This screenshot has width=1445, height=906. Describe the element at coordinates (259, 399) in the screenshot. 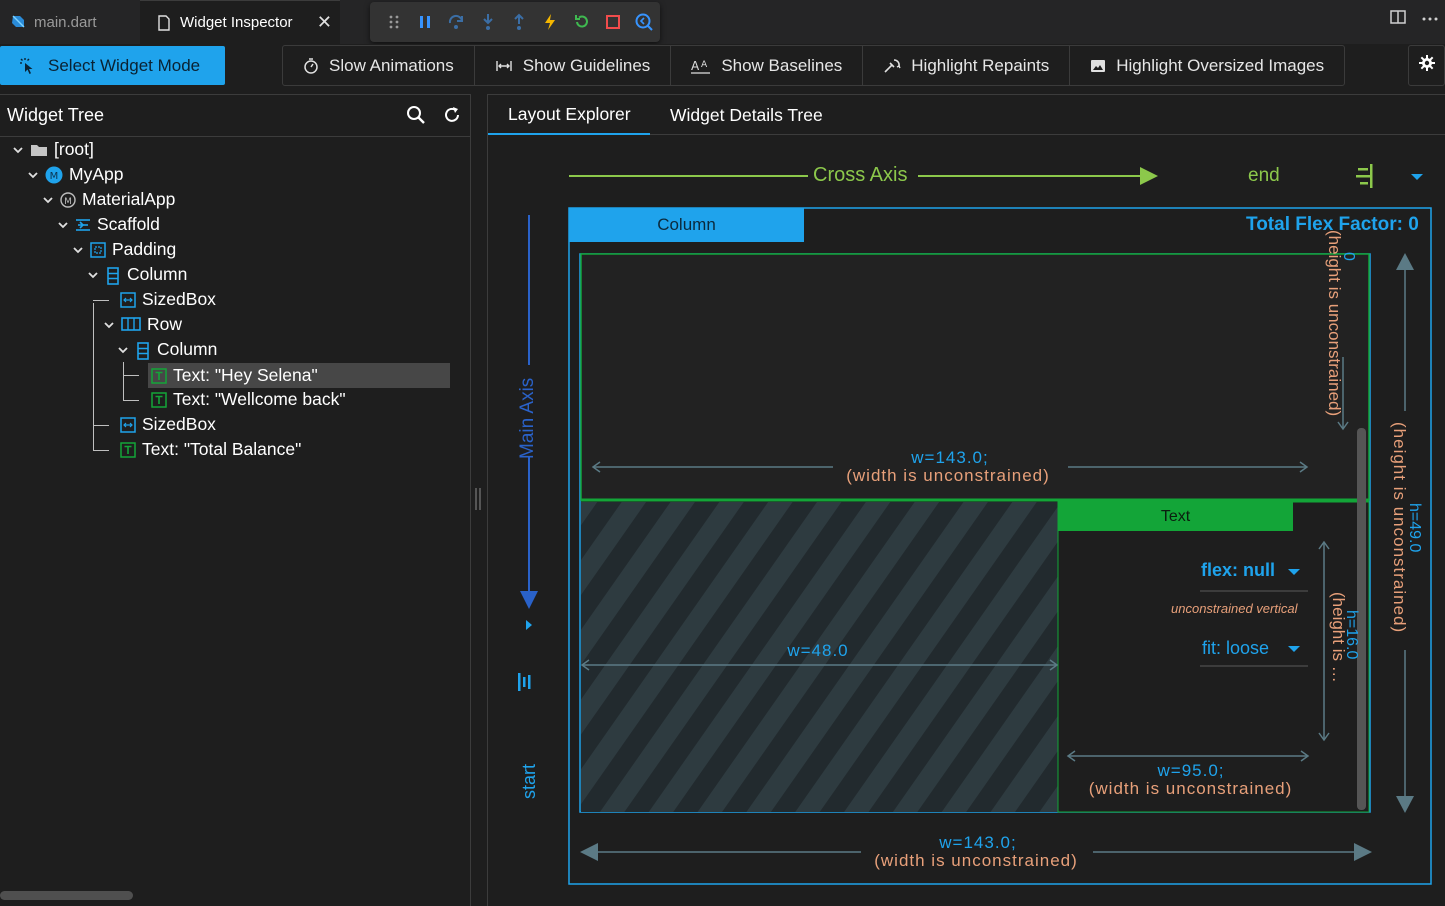

I see `tree-node-label: Text: "Wellcome back"` at that location.